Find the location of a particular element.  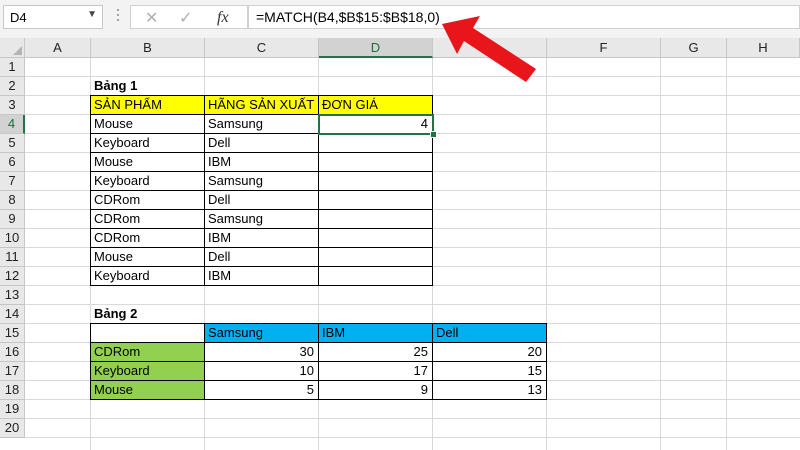

red-arrow-annotation is located at coordinates (489, 49).